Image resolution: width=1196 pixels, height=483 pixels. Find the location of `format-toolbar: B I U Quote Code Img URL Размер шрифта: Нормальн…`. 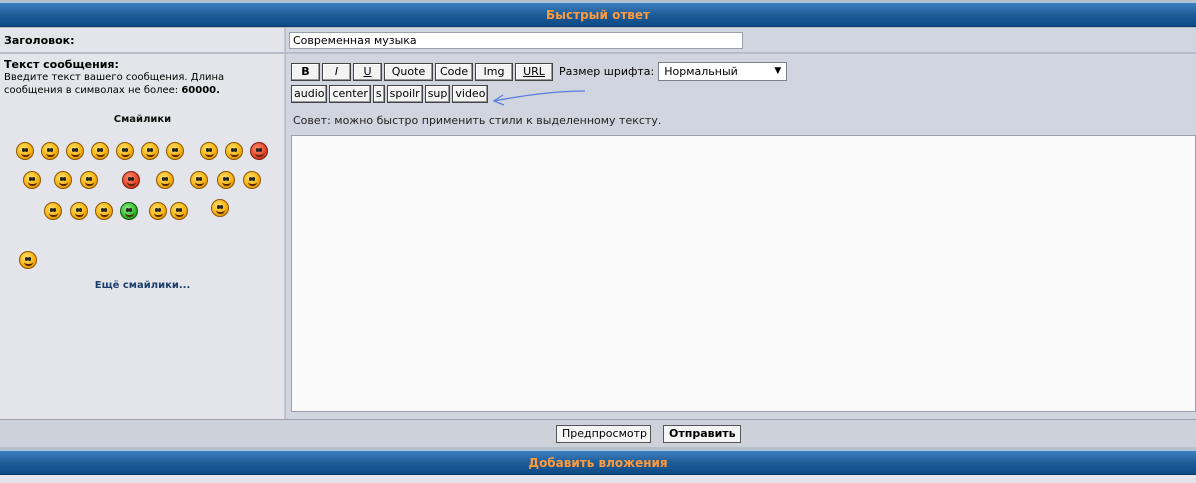

format-toolbar: B I U Quote Code Img URL Размер шрифта: Нормальн… is located at coordinates (539, 71).